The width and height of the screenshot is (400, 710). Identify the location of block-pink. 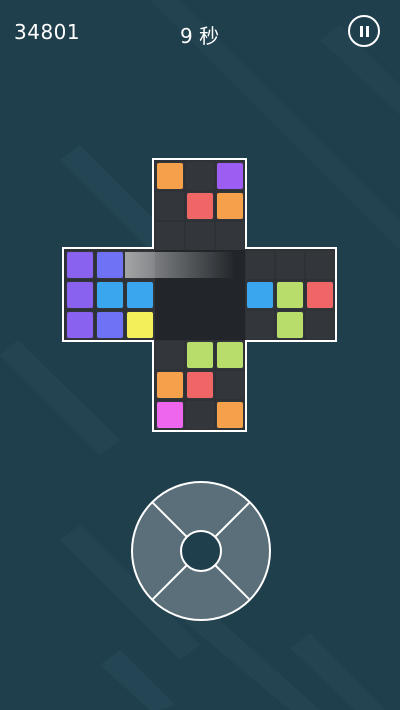
(170, 415).